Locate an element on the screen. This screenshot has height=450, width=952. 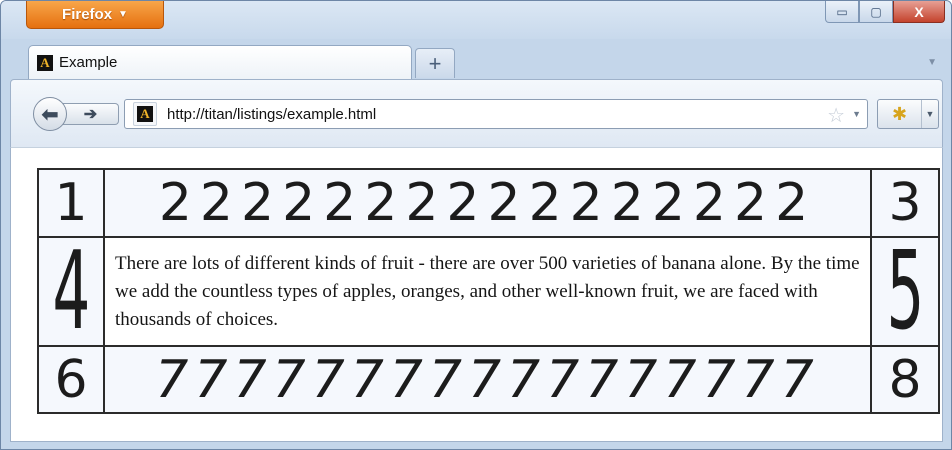
maximize-button: ▢ is located at coordinates (876, 12).